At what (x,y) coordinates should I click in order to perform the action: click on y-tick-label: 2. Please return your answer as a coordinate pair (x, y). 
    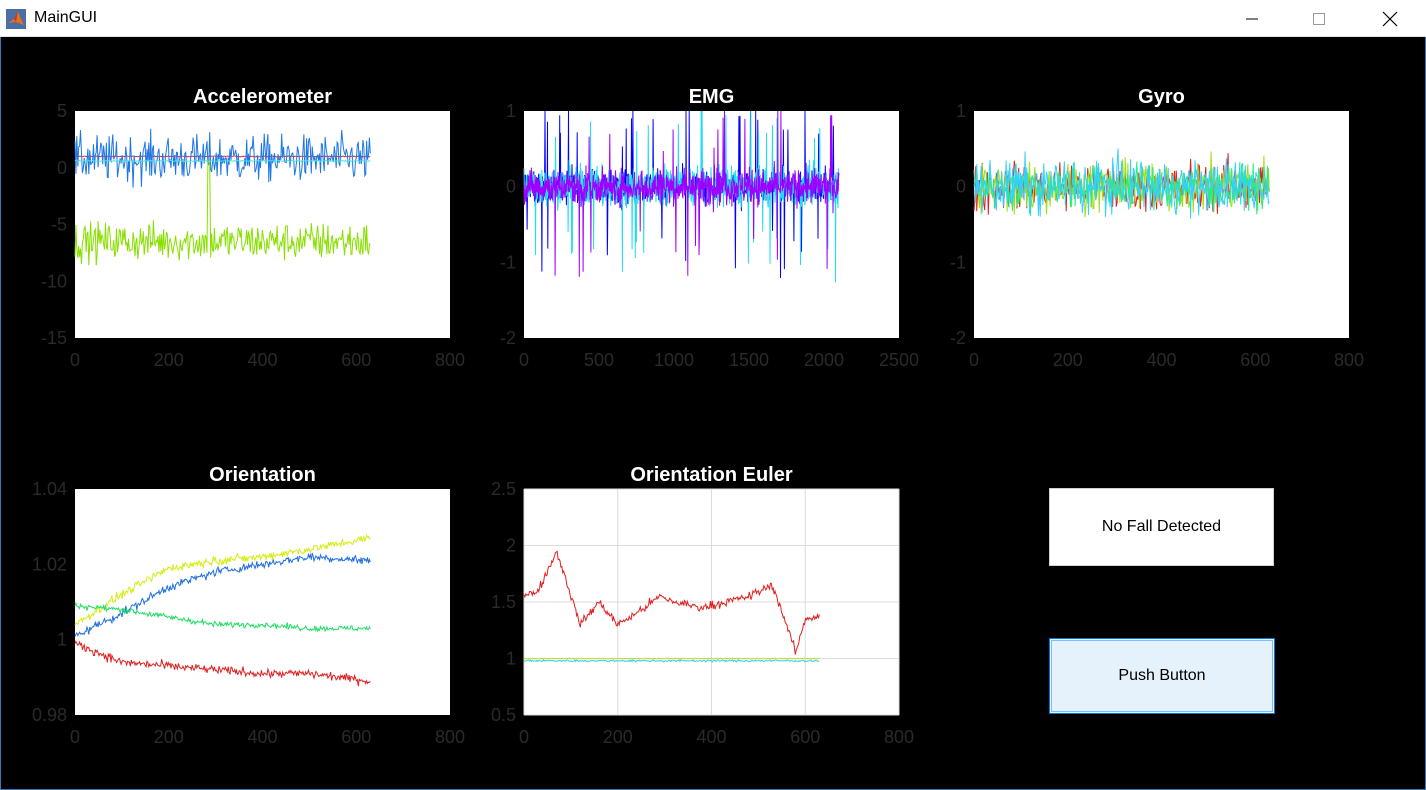
    Looking at the image, I should click on (511, 546).